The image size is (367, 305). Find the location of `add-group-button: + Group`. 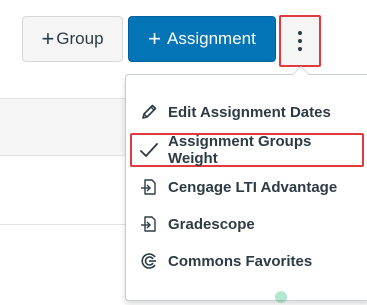

add-group-button: + Group is located at coordinates (72, 39).